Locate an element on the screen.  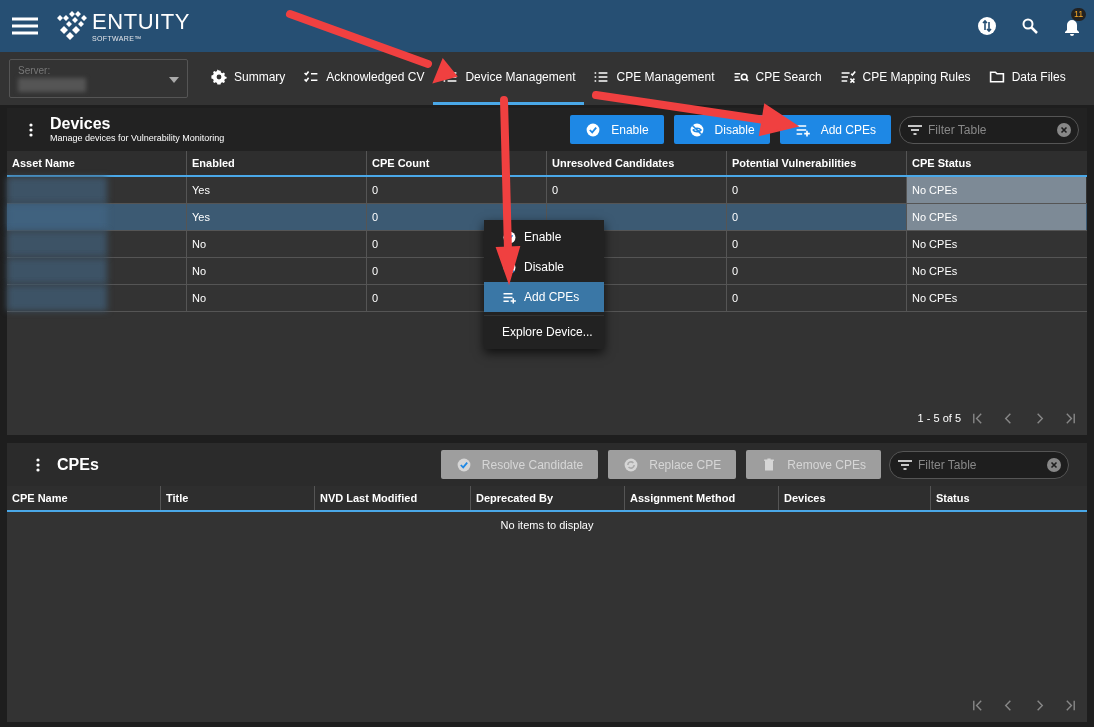
nav-tab: Acknowledged CV is located at coordinates (364, 78).